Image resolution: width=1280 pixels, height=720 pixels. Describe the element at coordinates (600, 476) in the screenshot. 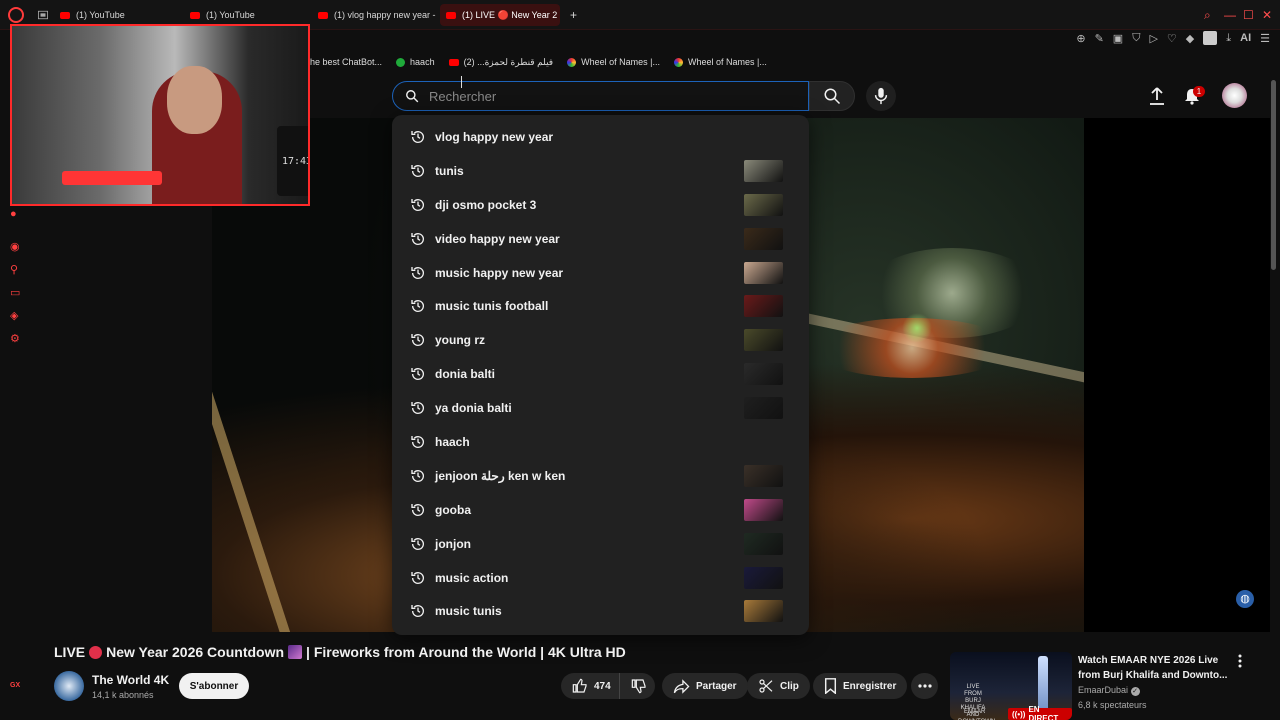

I see `suggestion-item: jenjoon رحلة ken w ken` at that location.